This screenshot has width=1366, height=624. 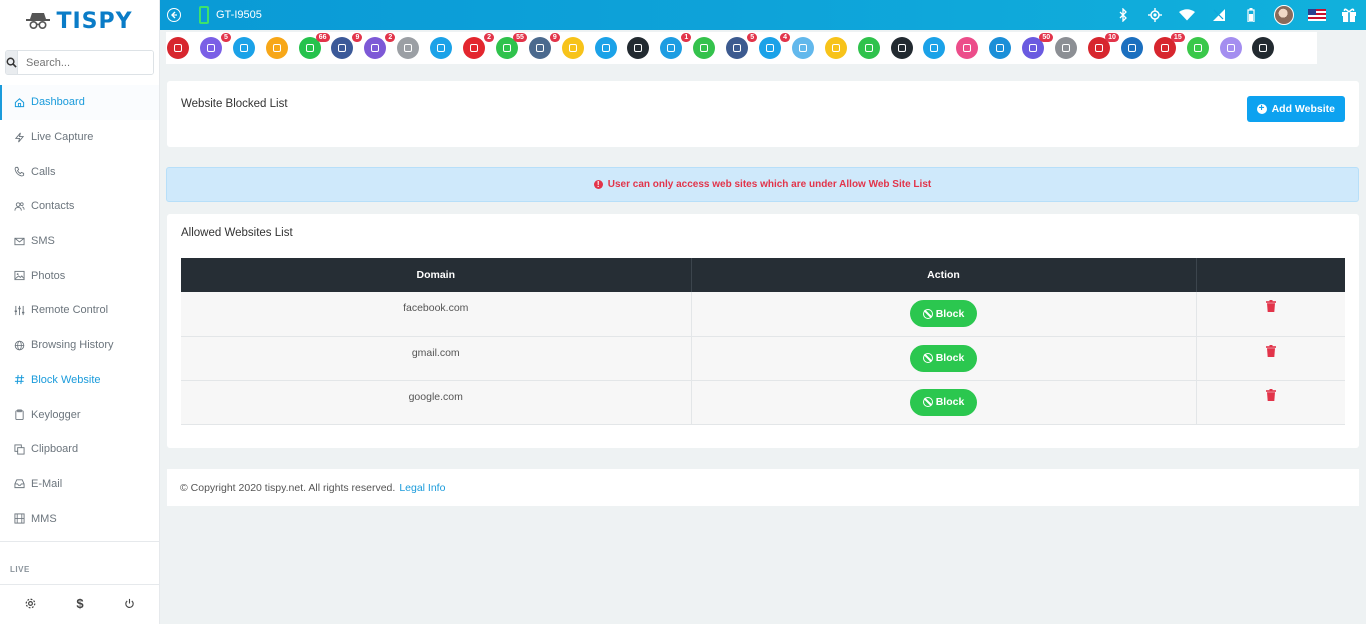 What do you see at coordinates (763, 402) in the screenshot?
I see `table-row: google.com Block` at bounding box center [763, 402].